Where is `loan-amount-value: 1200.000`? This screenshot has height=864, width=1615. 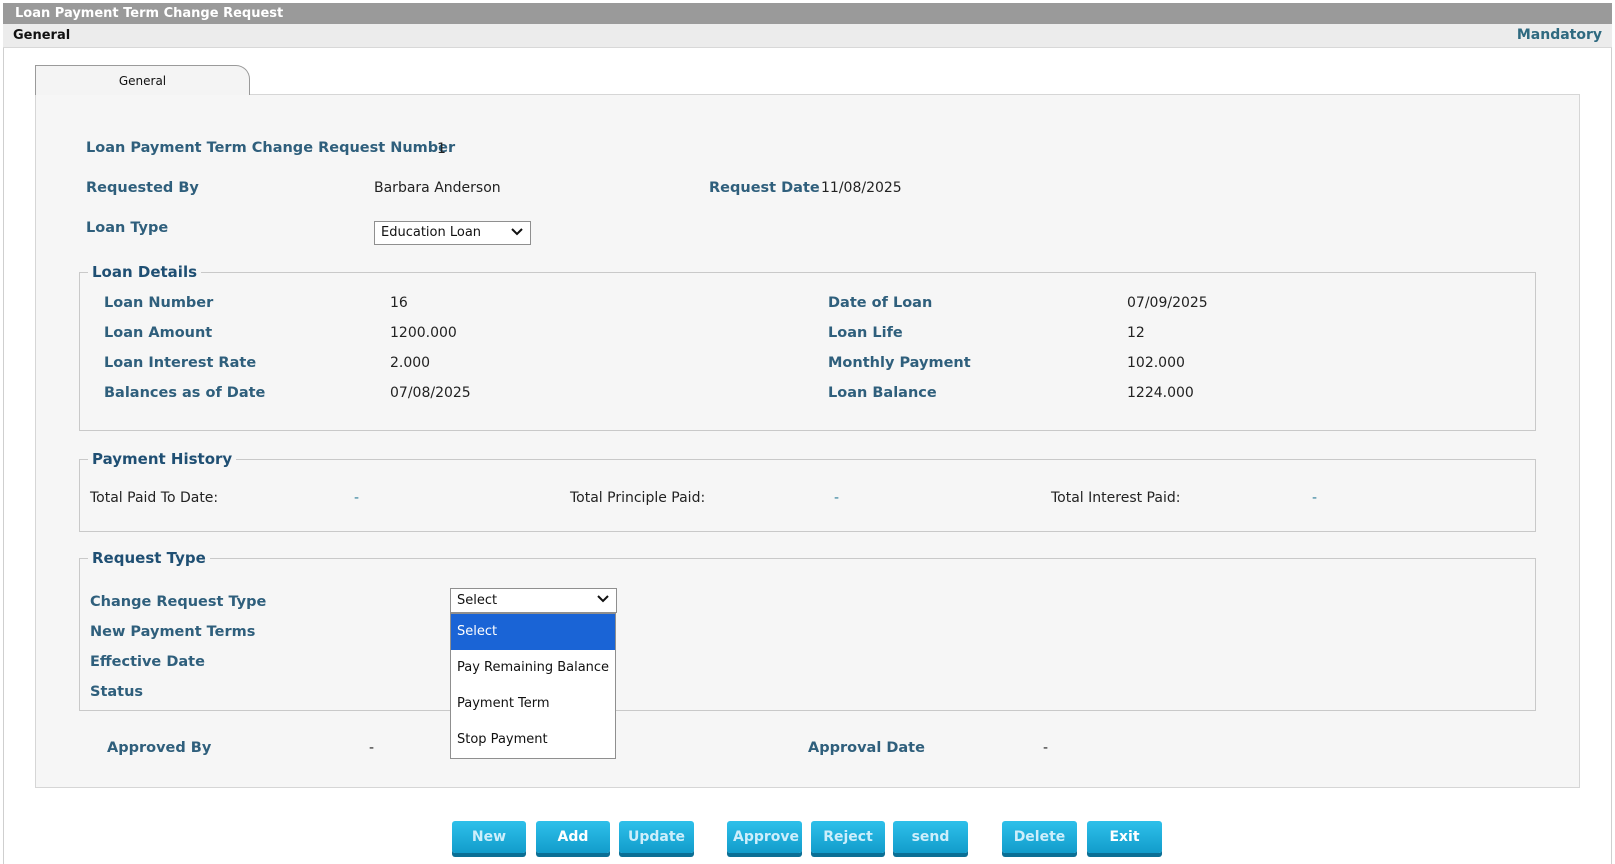 loan-amount-value: 1200.000 is located at coordinates (423, 333).